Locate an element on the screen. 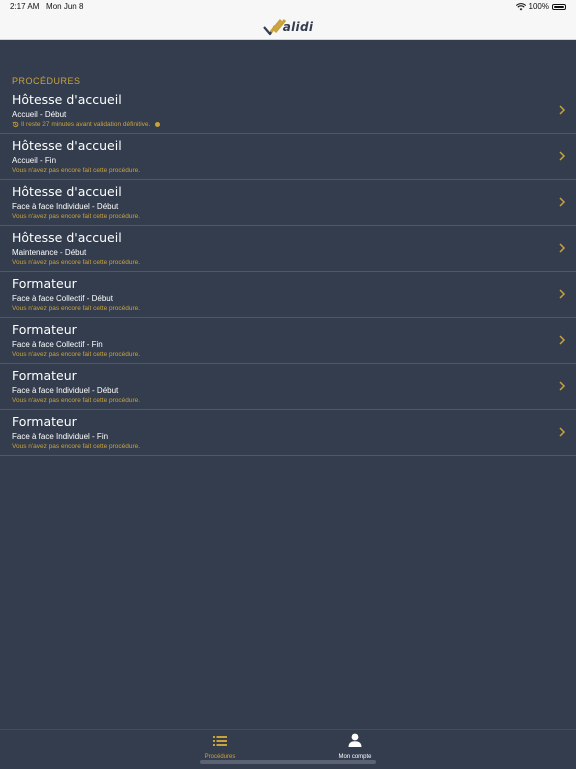 This screenshot has width=576, height=769. list-icon is located at coordinates (220, 741).